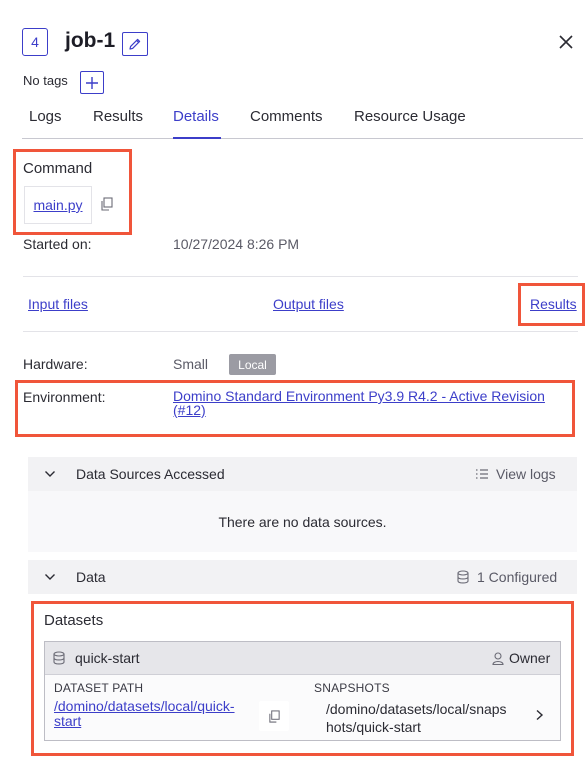 The height and width of the screenshot is (769, 587). I want to click on active-tab-indicator, so click(197, 138).